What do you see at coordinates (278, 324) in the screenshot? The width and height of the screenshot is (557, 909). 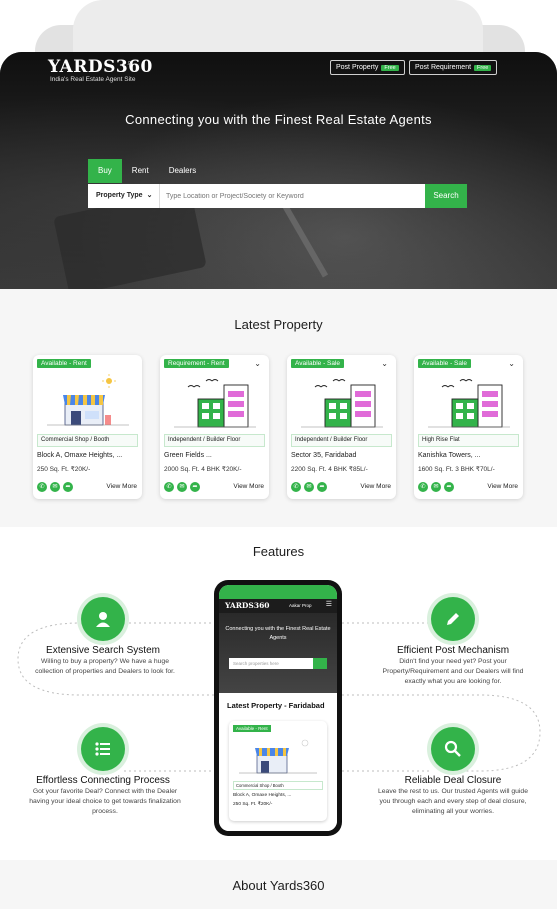 I see `section-title: Latest Property` at bounding box center [278, 324].